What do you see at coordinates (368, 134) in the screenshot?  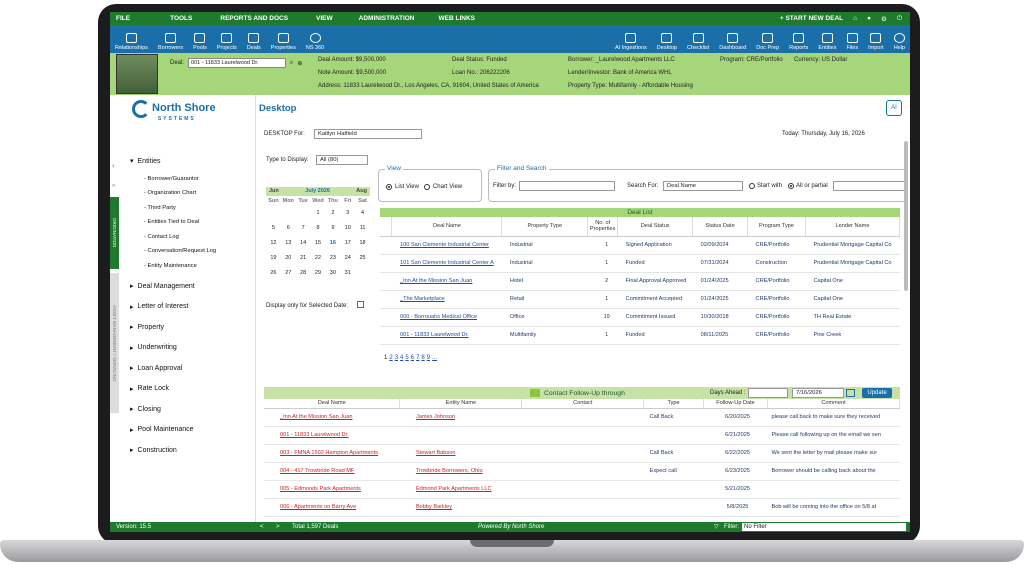 I see `desktop-for-select: Kaitlyn Hatfield` at bounding box center [368, 134].